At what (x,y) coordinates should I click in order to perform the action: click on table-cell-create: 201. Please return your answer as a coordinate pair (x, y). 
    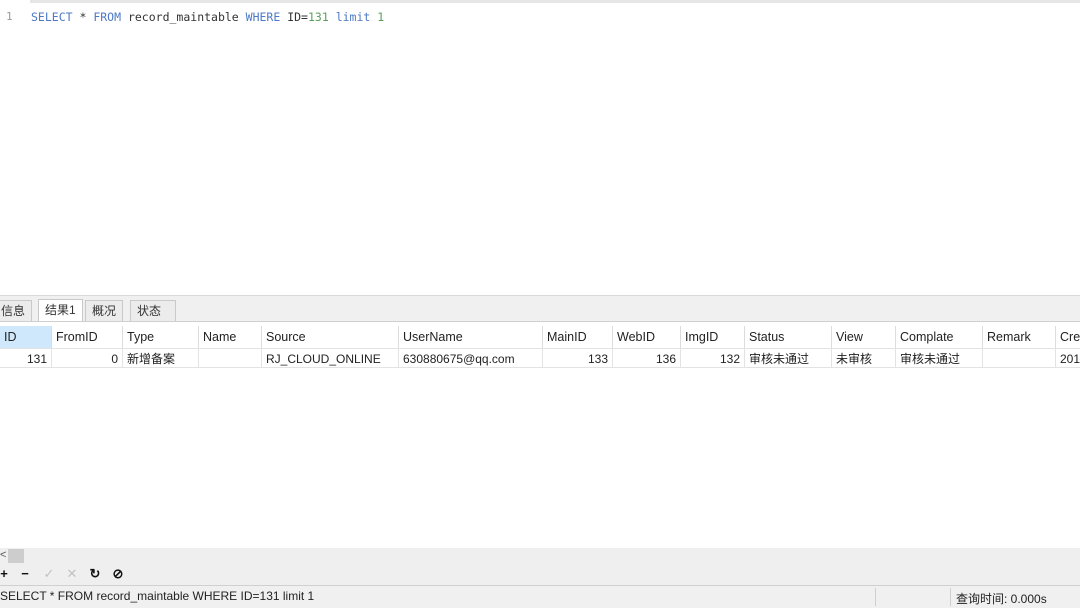
    Looking at the image, I should click on (1068, 358).